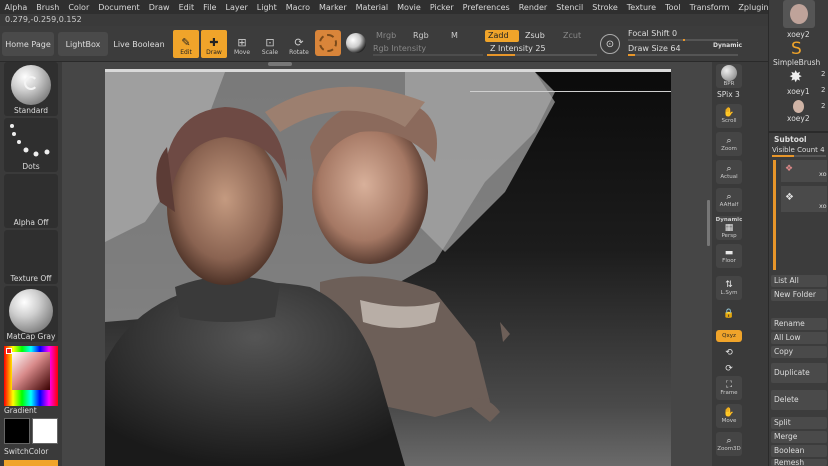 The width and height of the screenshot is (828, 466). Describe the element at coordinates (45, 431) in the screenshot. I see `secondary-color-swatch` at that location.